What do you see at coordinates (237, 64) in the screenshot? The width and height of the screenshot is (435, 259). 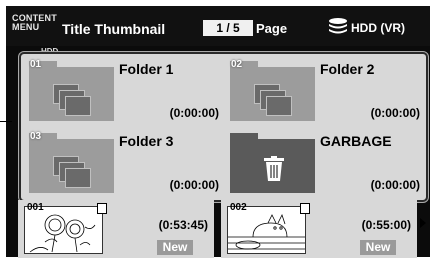 I see `folder-number: 02` at bounding box center [237, 64].